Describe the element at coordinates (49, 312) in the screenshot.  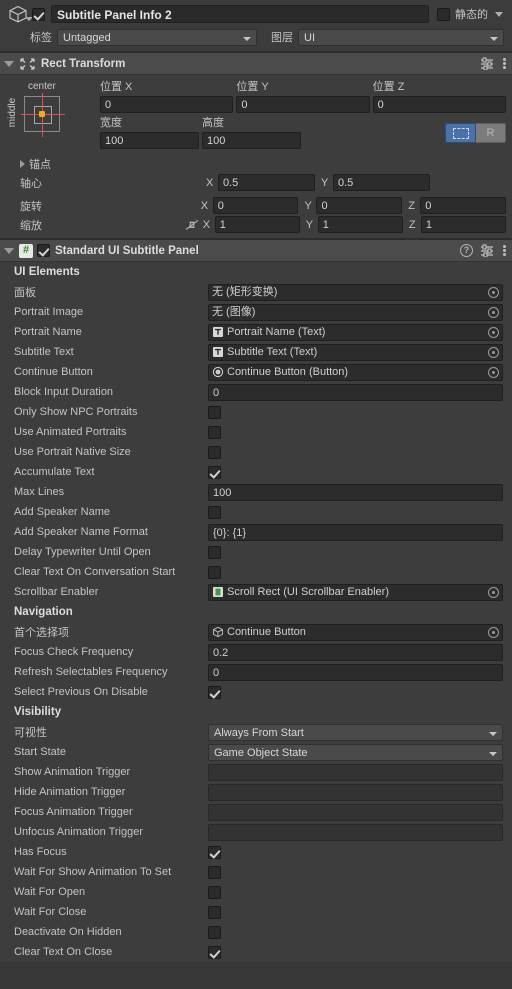
I see `property-label: Portrait Image` at that location.